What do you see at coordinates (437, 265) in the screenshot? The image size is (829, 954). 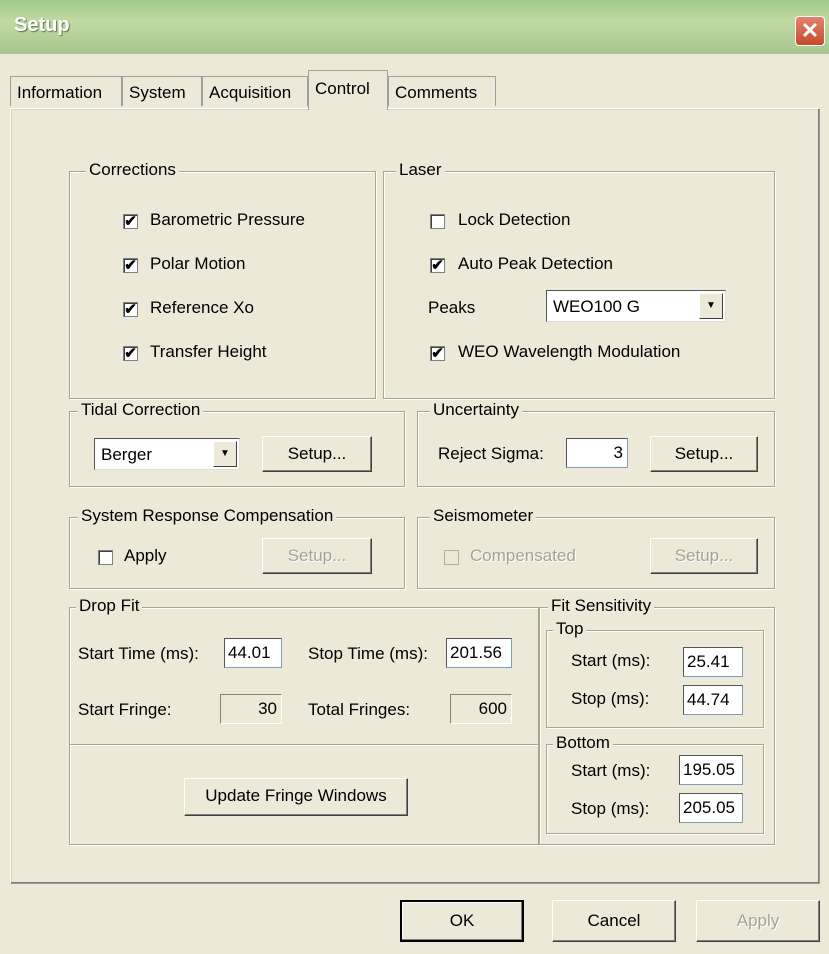 I see `auto-peak-detection-checkbox: ✔` at bounding box center [437, 265].